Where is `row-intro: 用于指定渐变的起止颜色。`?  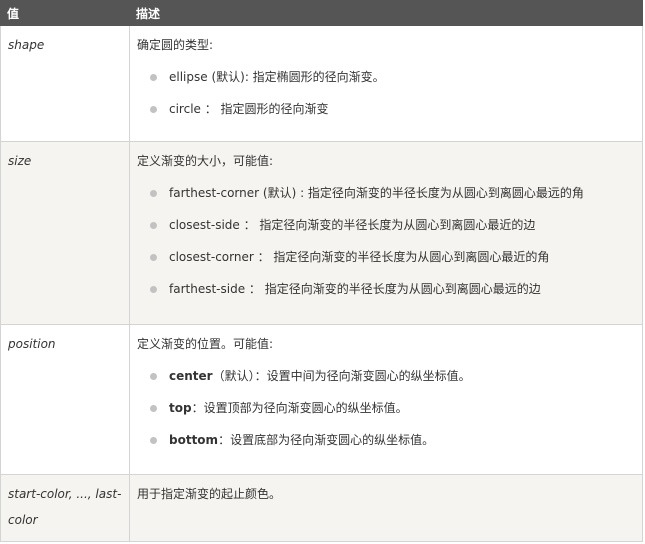
row-intro: 用于指定渐变的起止颜色。 is located at coordinates (209, 494).